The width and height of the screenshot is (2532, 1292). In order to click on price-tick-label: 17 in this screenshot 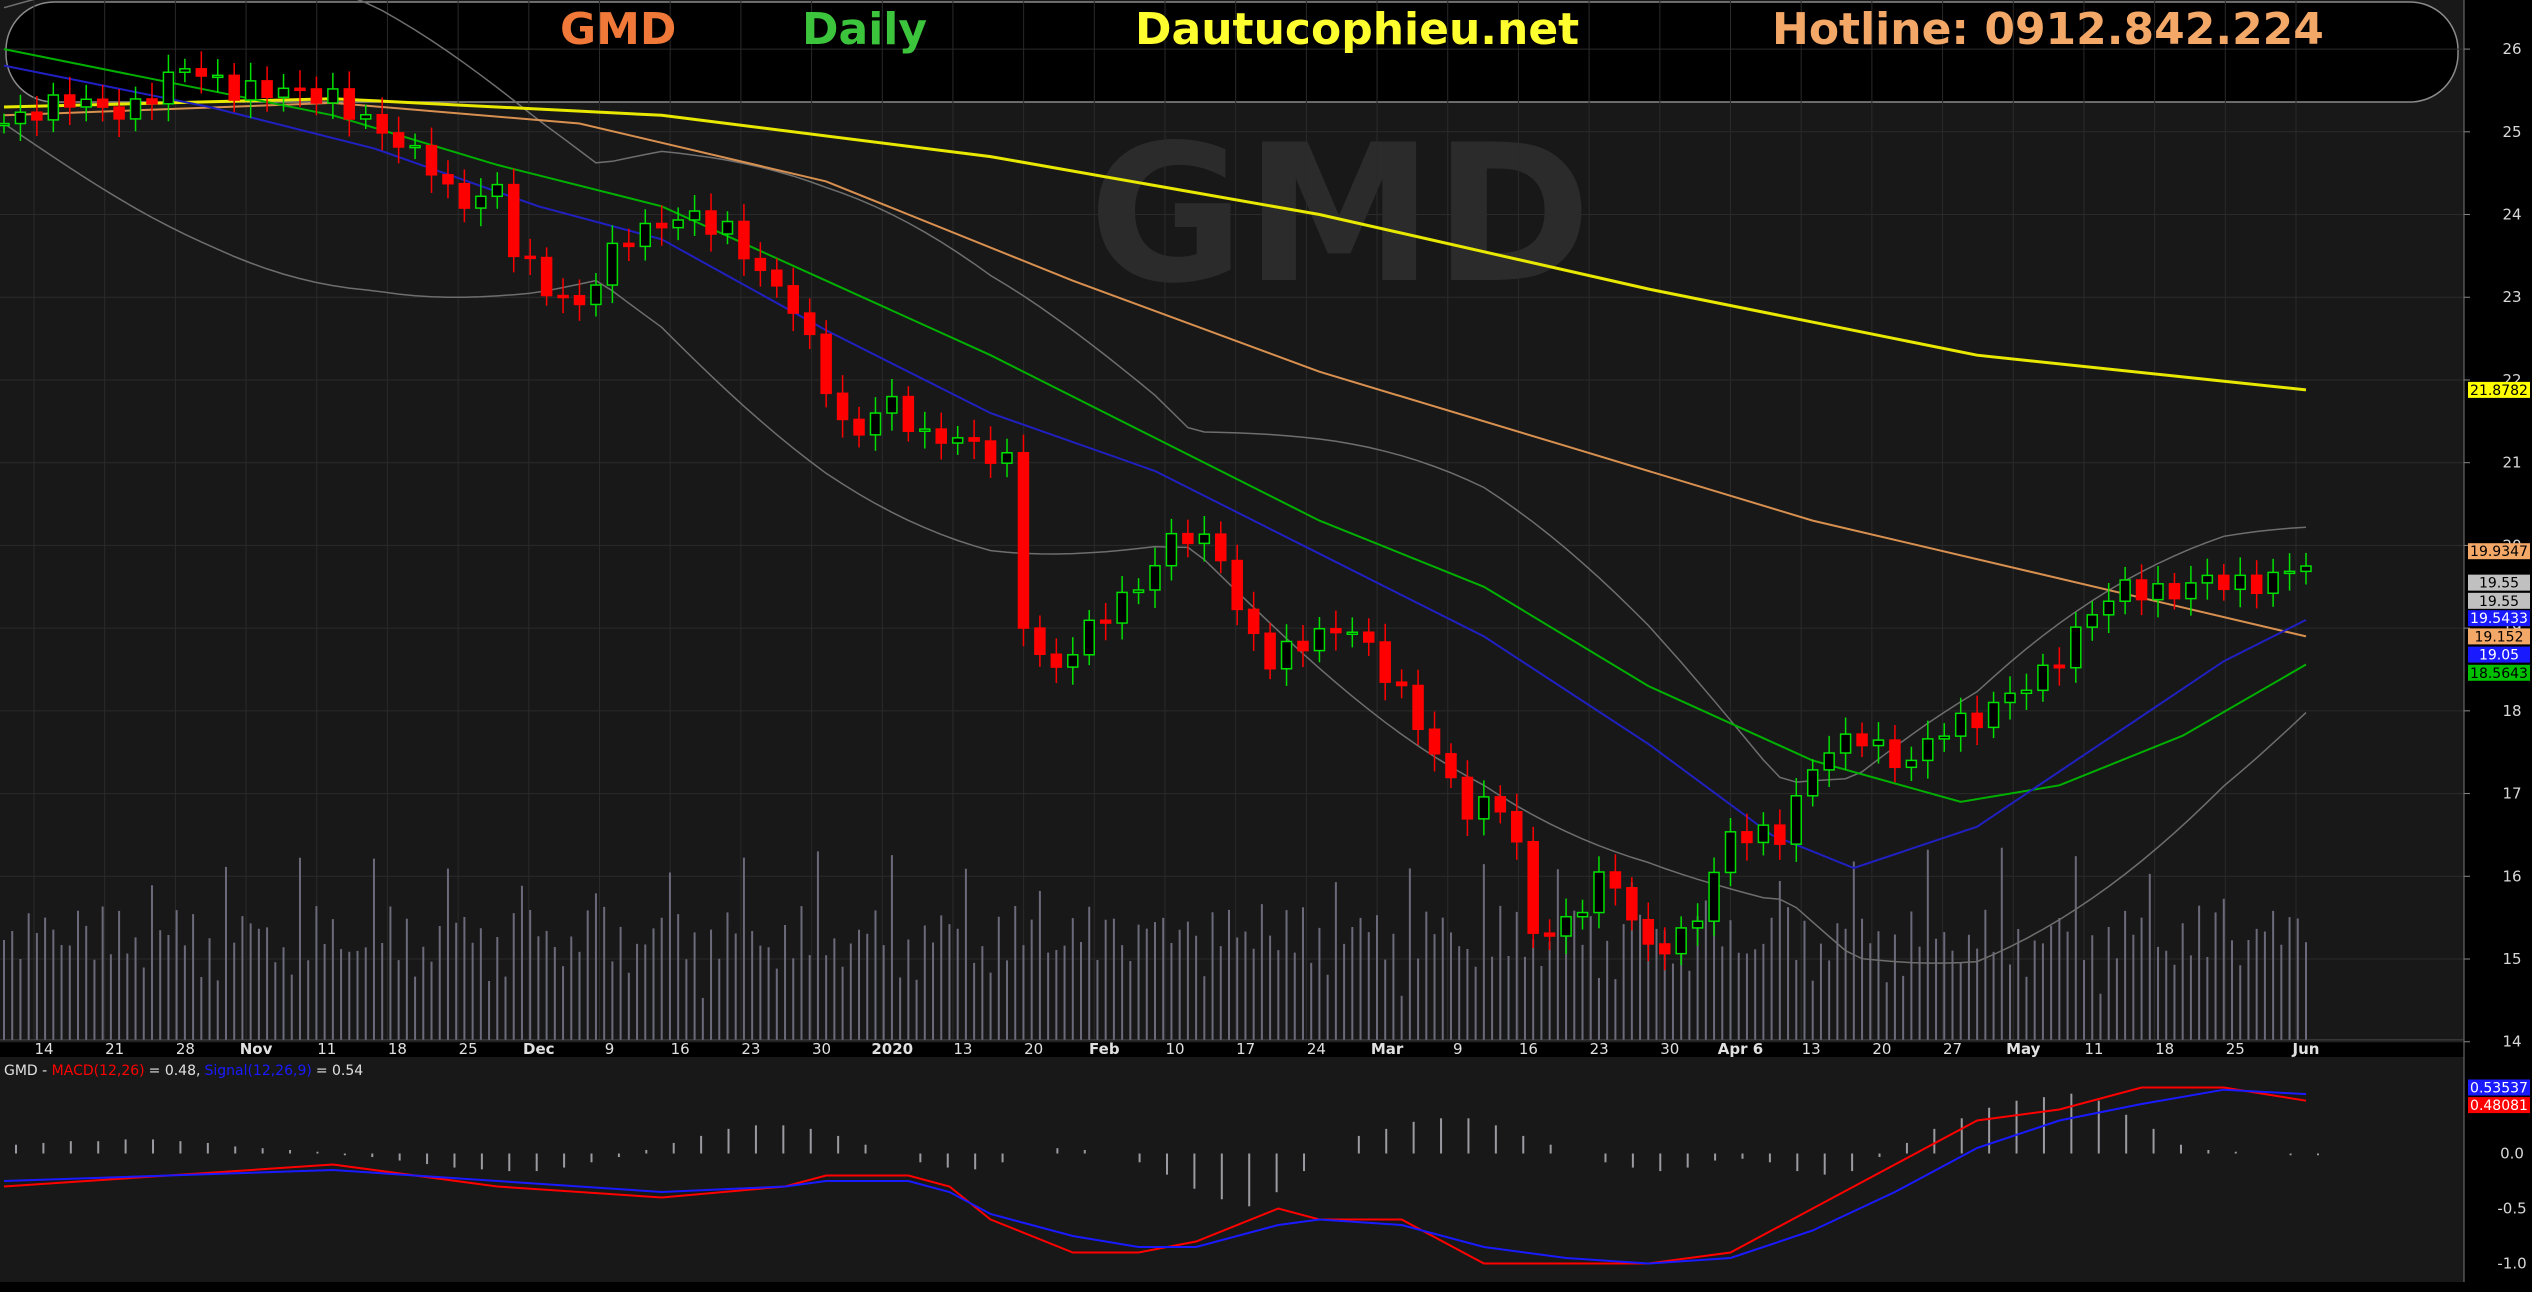, I will do `click(2511, 794)`.